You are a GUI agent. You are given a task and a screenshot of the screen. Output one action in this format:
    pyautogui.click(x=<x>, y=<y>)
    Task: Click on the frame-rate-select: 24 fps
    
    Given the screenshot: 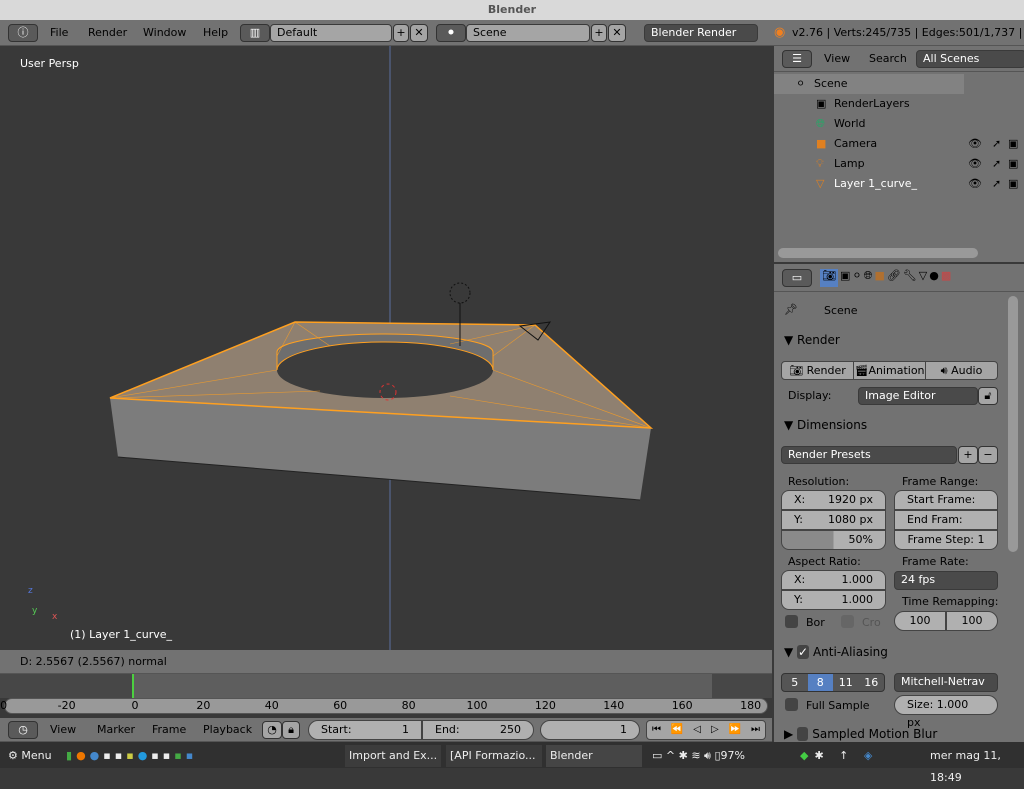 What is the action you would take?
    pyautogui.click(x=946, y=580)
    